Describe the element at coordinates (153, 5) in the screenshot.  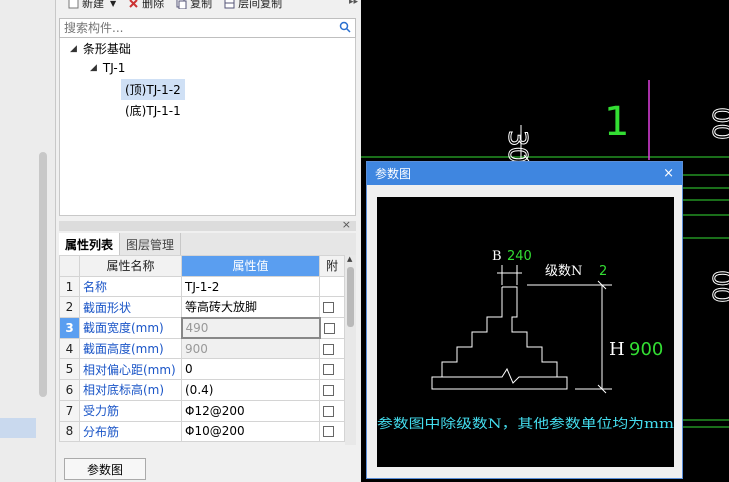
I see `delete-label: 删除` at that location.